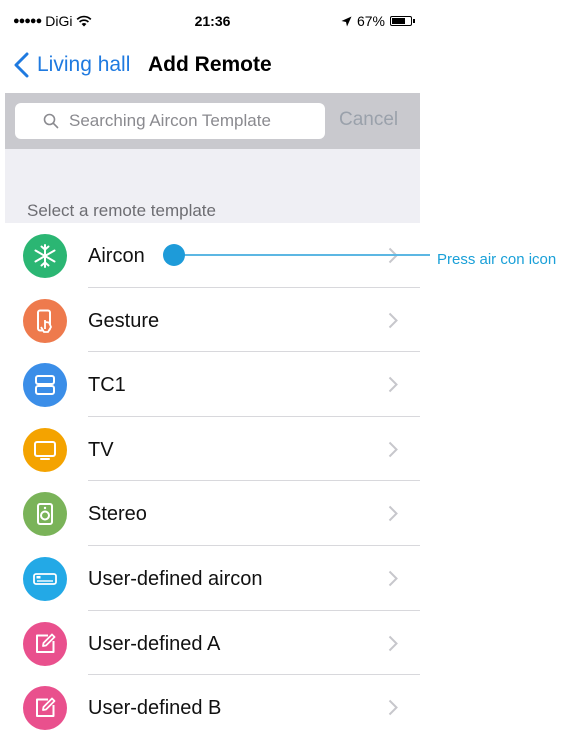 This screenshot has height=740, width=582. Describe the element at coordinates (175, 578) in the screenshot. I see `template-label: User-defined aircon` at that location.